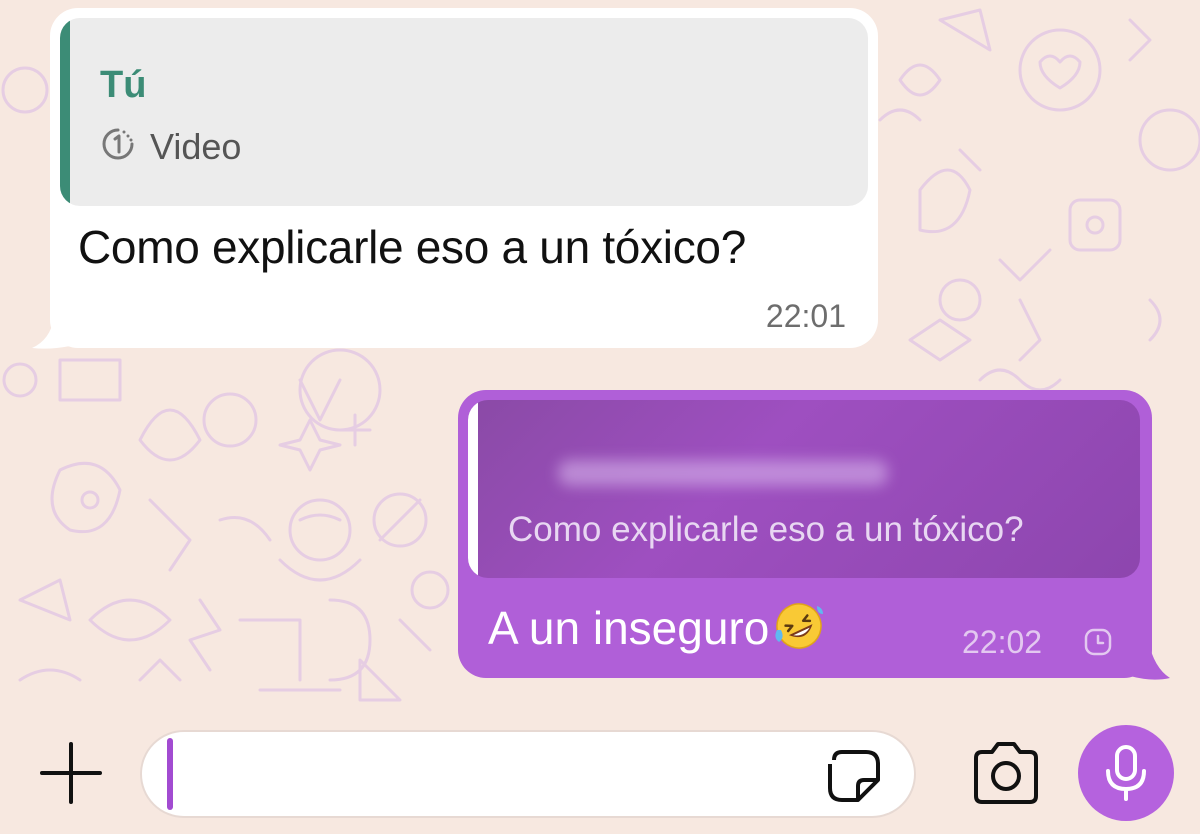 Image resolution: width=1200 pixels, height=834 pixels. What do you see at coordinates (629, 628) in the screenshot?
I see `message-text: A un inseguro` at bounding box center [629, 628].